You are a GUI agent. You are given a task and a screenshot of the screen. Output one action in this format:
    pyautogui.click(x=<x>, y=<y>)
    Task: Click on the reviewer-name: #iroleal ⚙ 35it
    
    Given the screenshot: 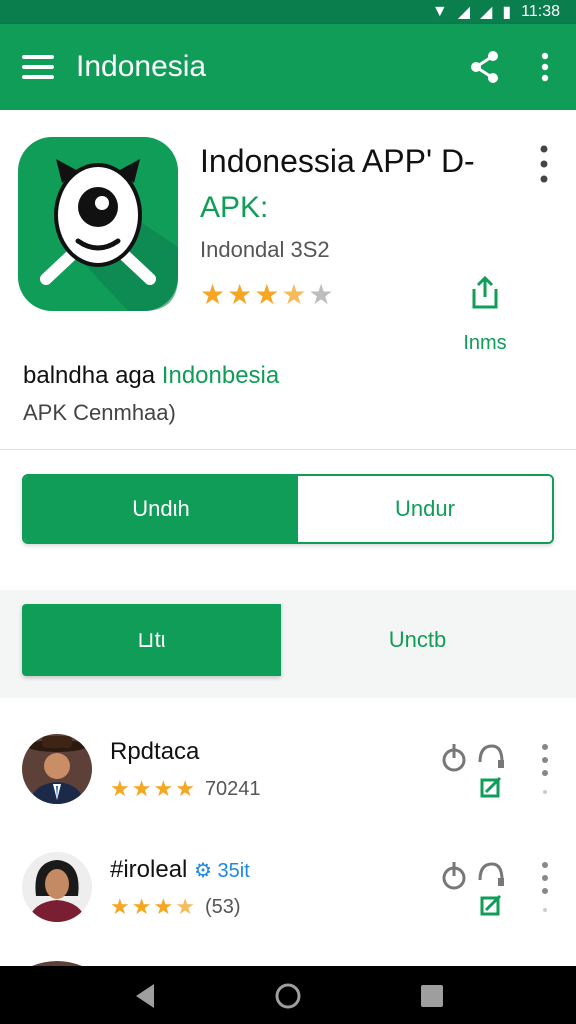 What is the action you would take?
    pyautogui.click(x=180, y=870)
    